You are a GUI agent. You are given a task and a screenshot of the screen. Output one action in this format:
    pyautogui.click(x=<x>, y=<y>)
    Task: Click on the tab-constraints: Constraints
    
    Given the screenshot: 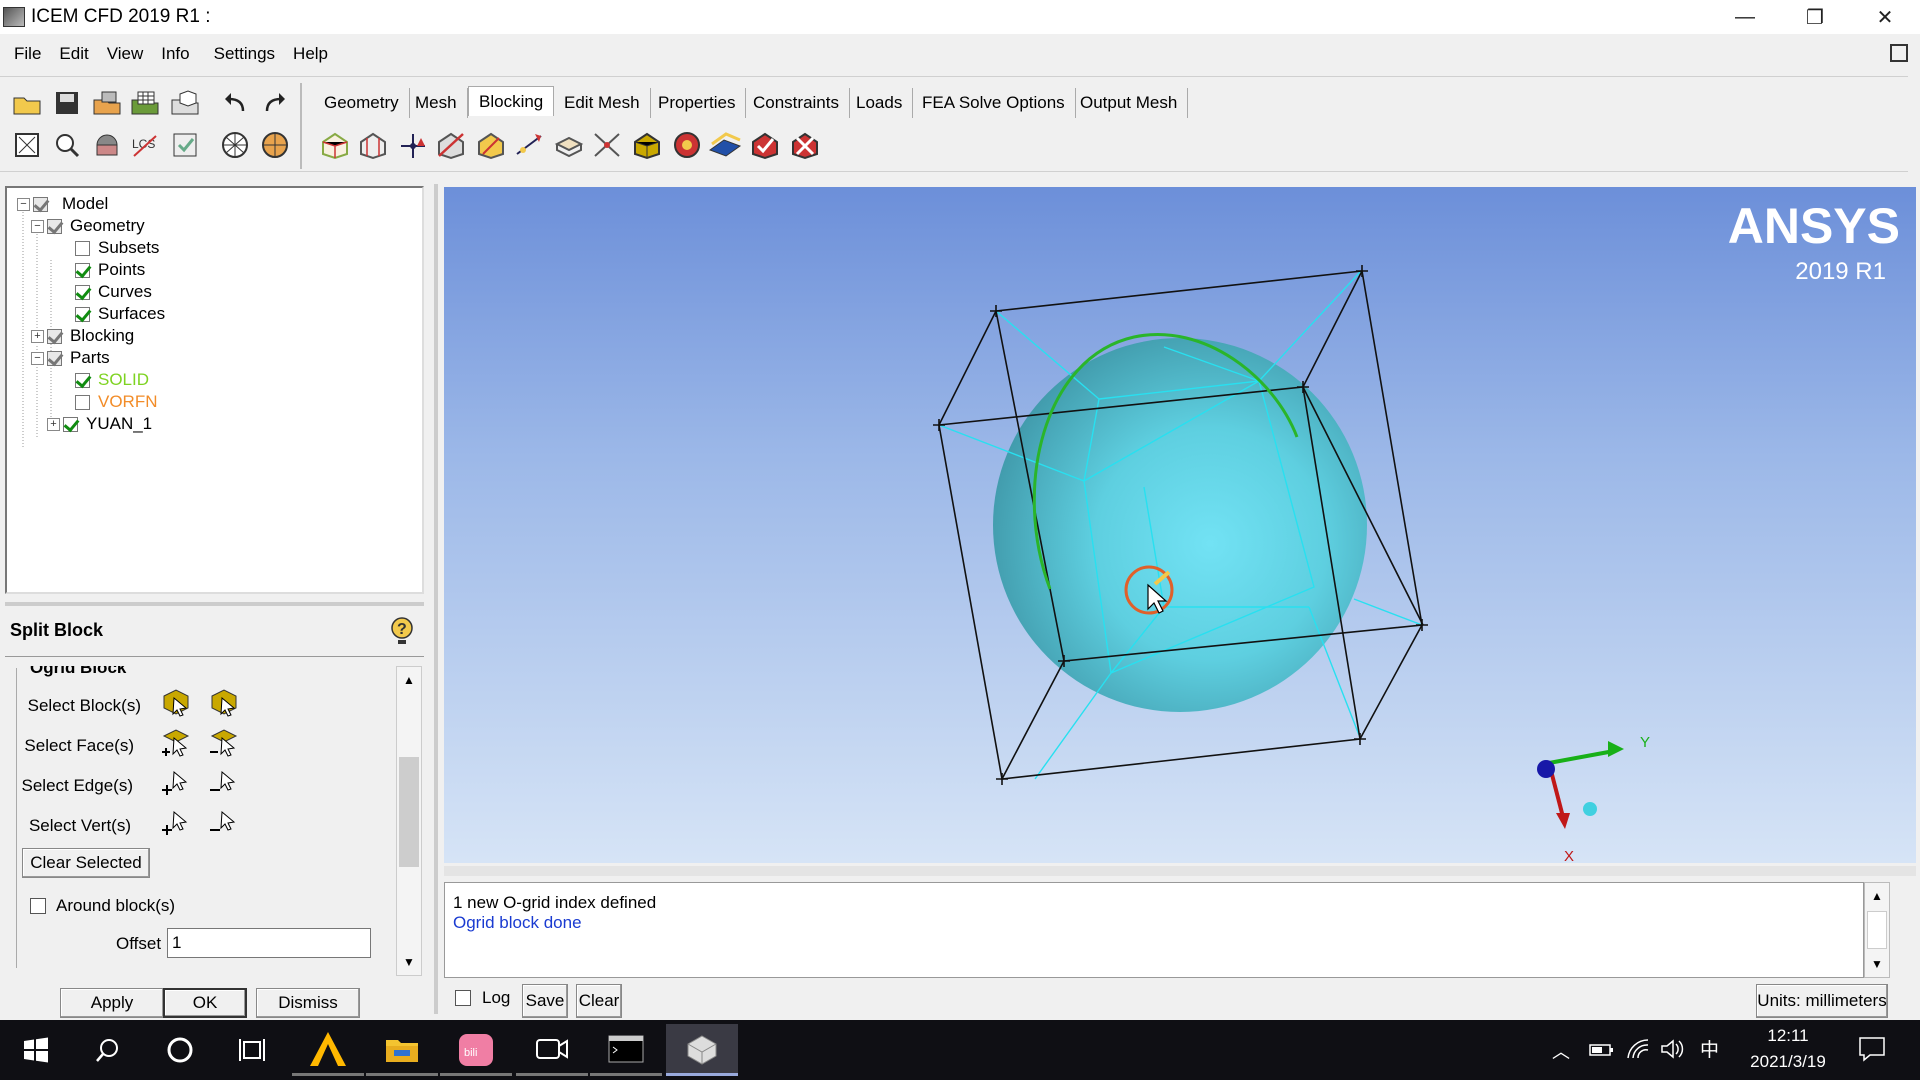 What is the action you would take?
    pyautogui.click(x=796, y=103)
    